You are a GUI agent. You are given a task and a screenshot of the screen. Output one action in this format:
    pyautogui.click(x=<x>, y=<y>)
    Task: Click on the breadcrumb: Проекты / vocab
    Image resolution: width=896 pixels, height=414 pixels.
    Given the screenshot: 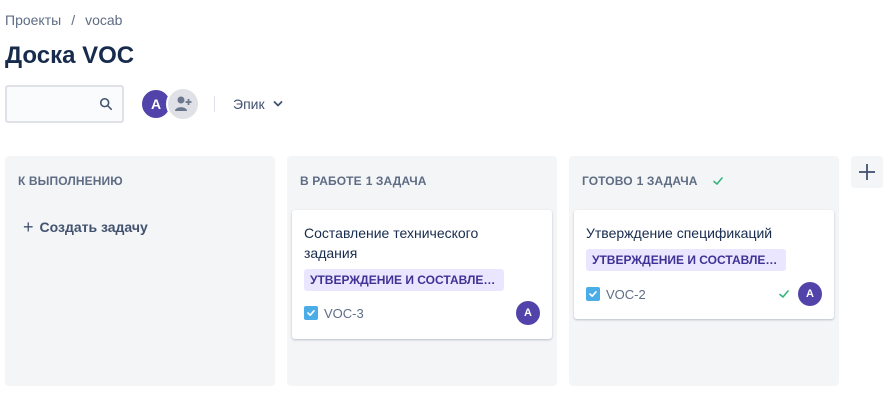 What is the action you would take?
    pyautogui.click(x=63, y=20)
    